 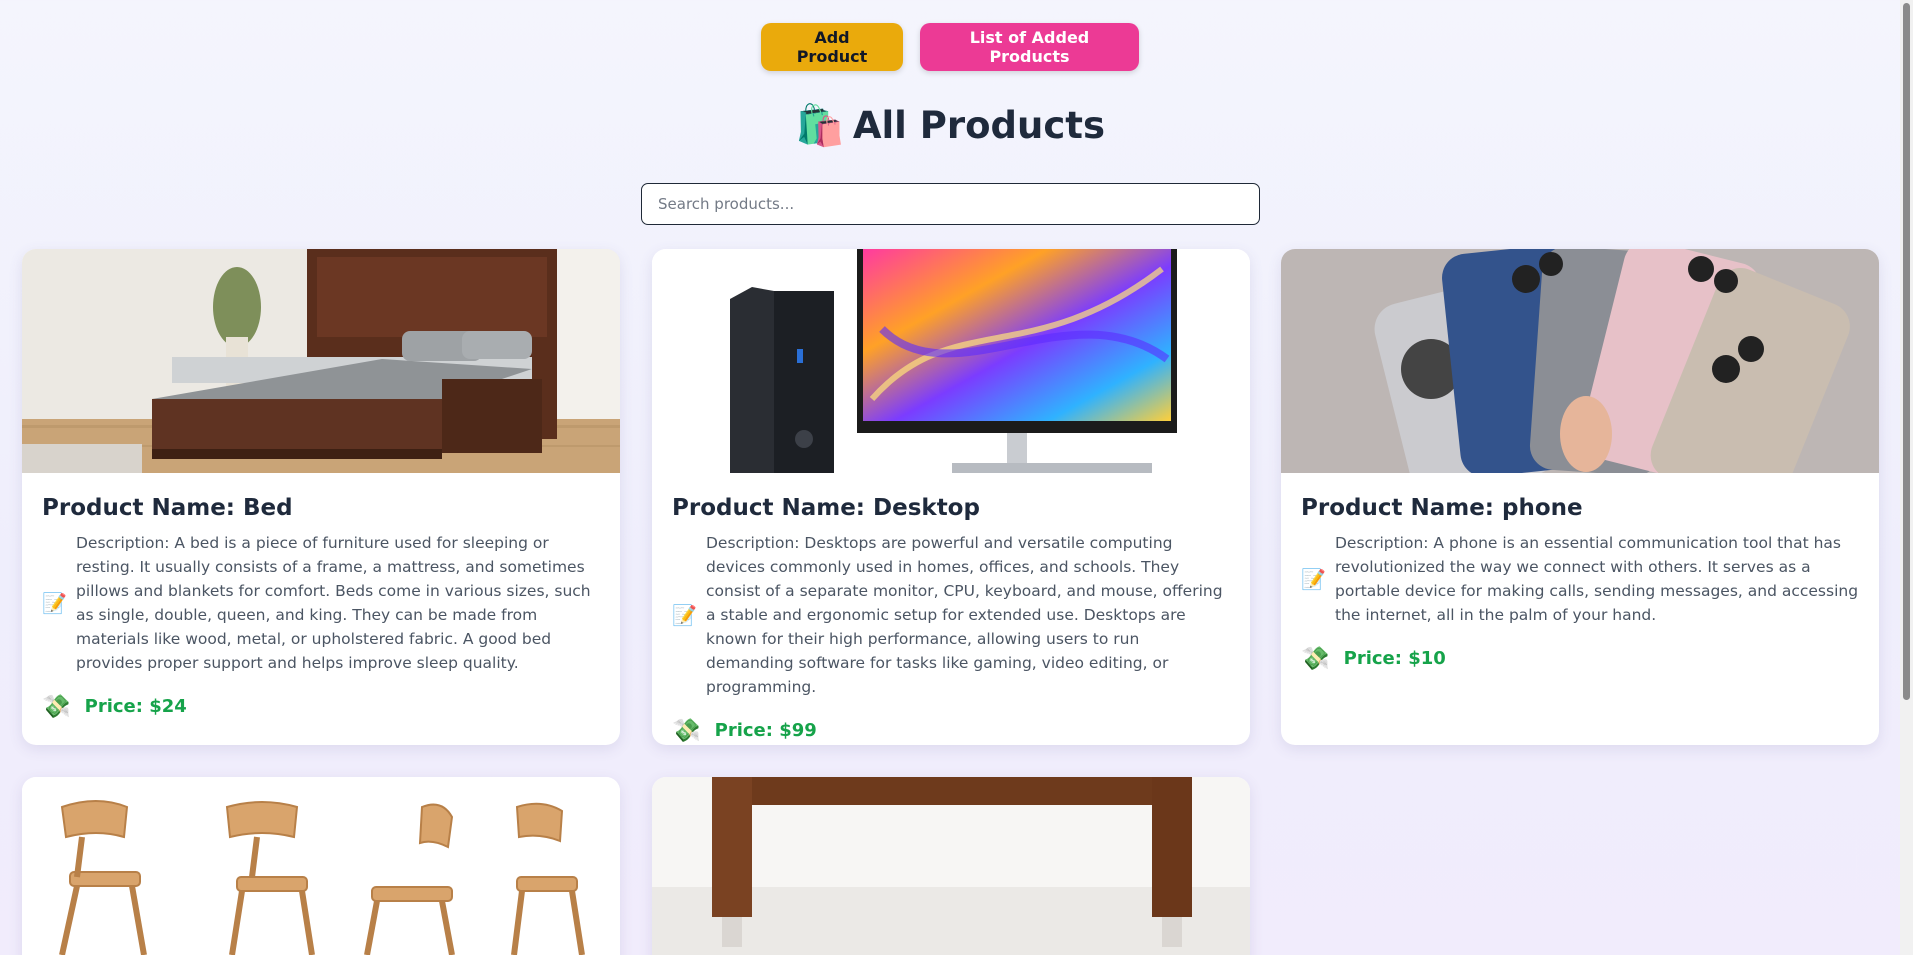 I want to click on product-price: Price: $10, so click(x=1394, y=658).